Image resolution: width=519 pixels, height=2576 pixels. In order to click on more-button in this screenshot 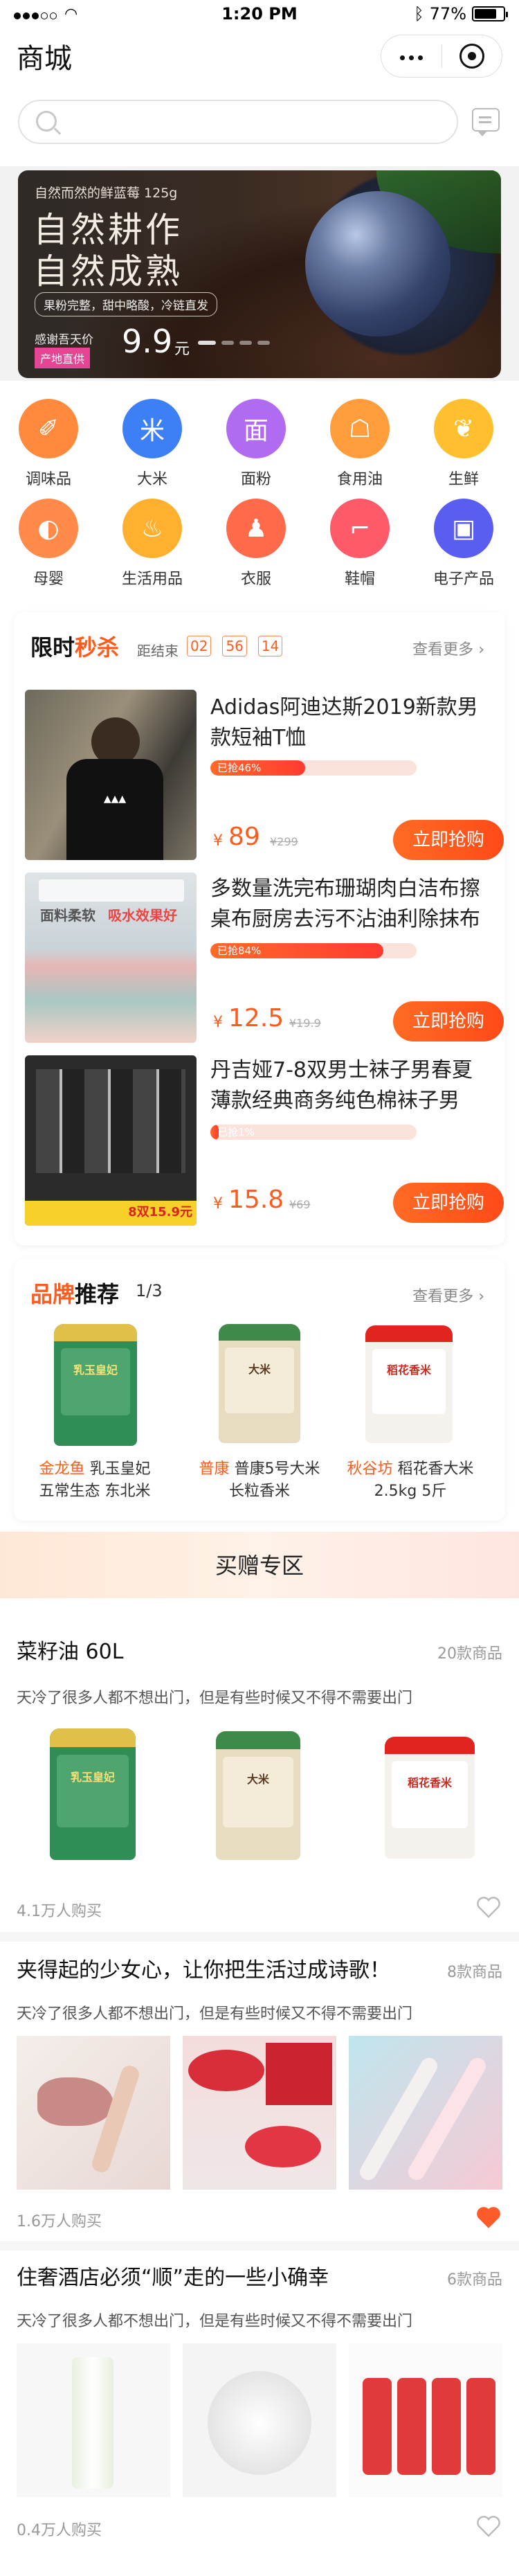, I will do `click(411, 56)`.